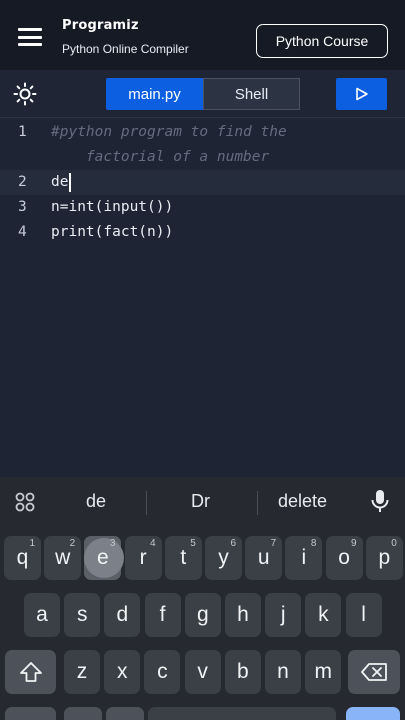 This screenshot has width=405, height=720. What do you see at coordinates (30, 713) in the screenshot?
I see `symbols-key` at bounding box center [30, 713].